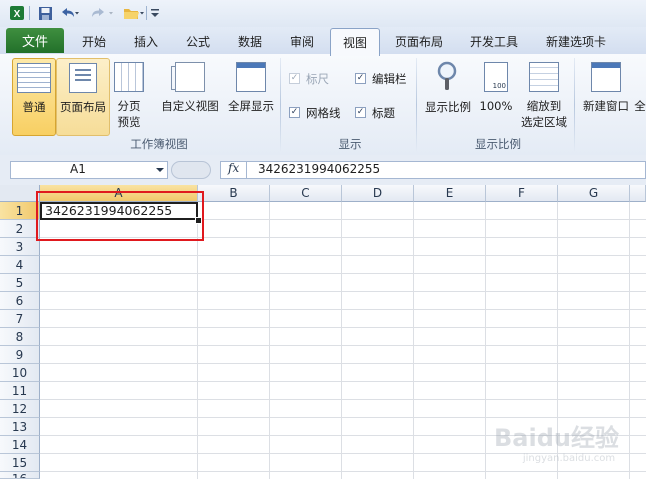 The image size is (646, 479). What do you see at coordinates (20, 247) in the screenshot?
I see `row-header-3: 3` at bounding box center [20, 247].